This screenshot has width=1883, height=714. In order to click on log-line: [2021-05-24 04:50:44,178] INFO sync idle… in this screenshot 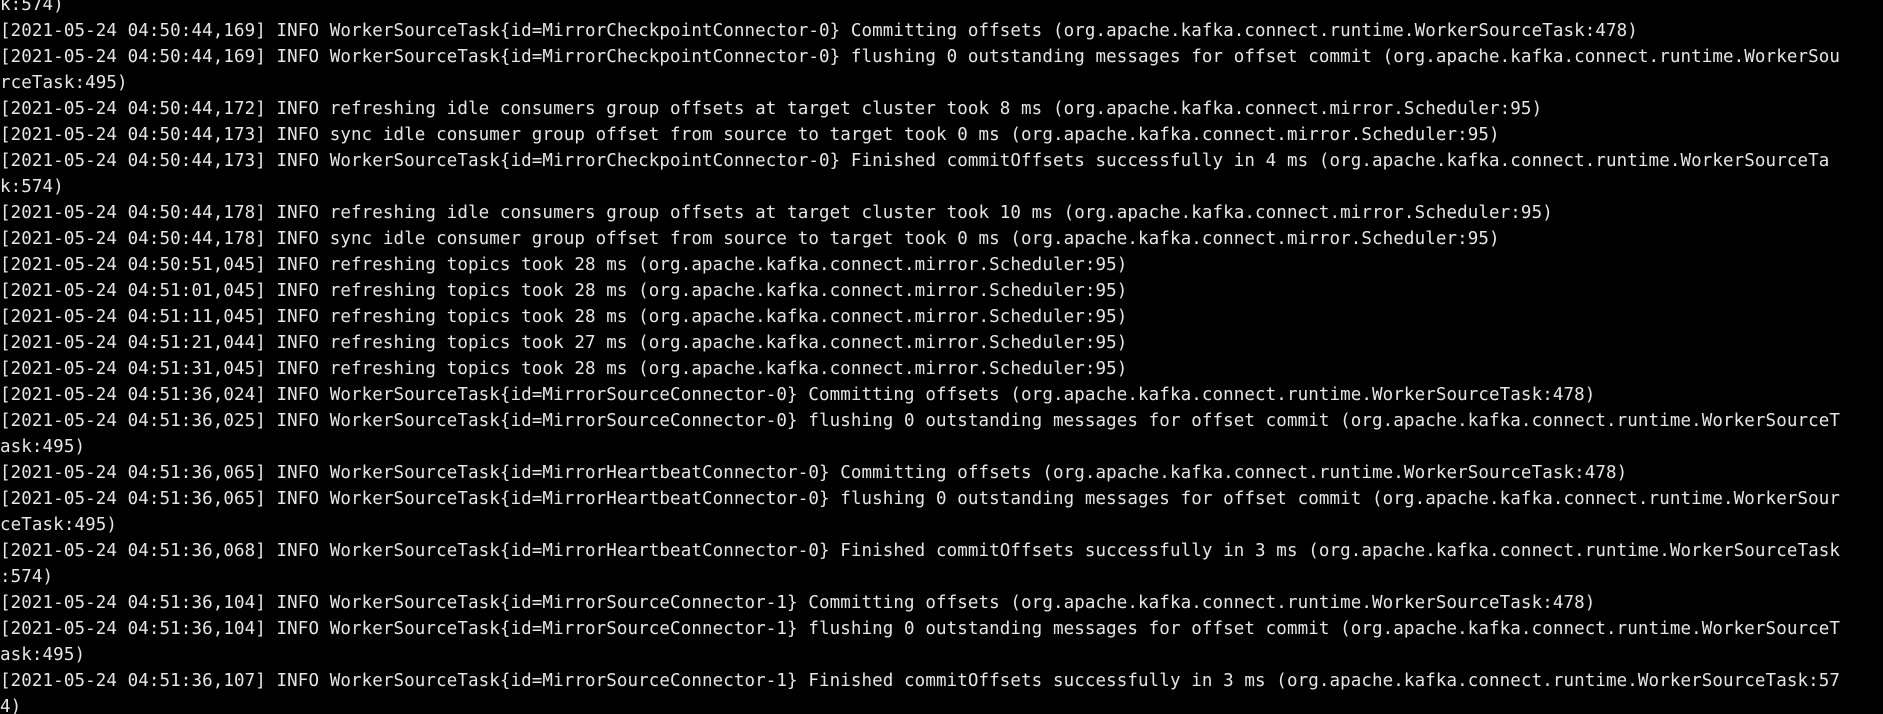, I will do `click(750, 239)`.